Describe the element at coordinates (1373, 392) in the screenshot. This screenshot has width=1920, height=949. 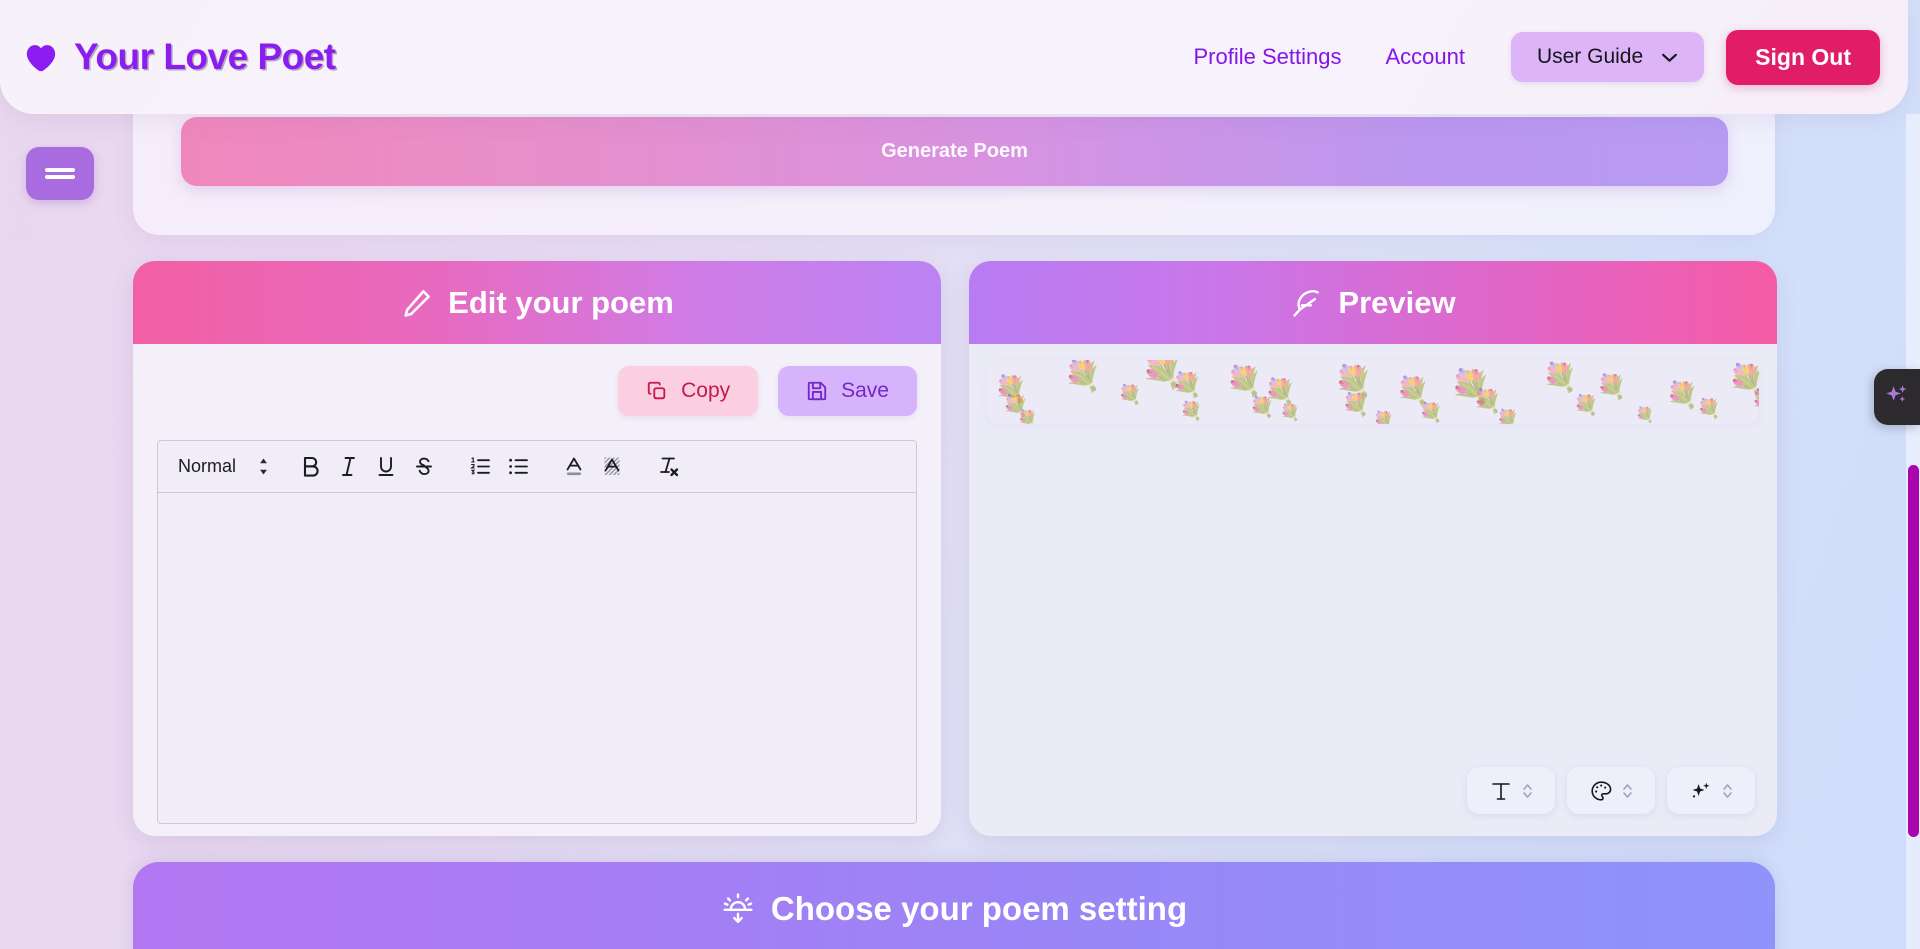
I see `poem-preview-surface: 💐💐💐💐💐💐💐💐💐💐💐💐💐💐💐💐💐💐💐💐💐💐💐💐💐💐💐💐` at that location.